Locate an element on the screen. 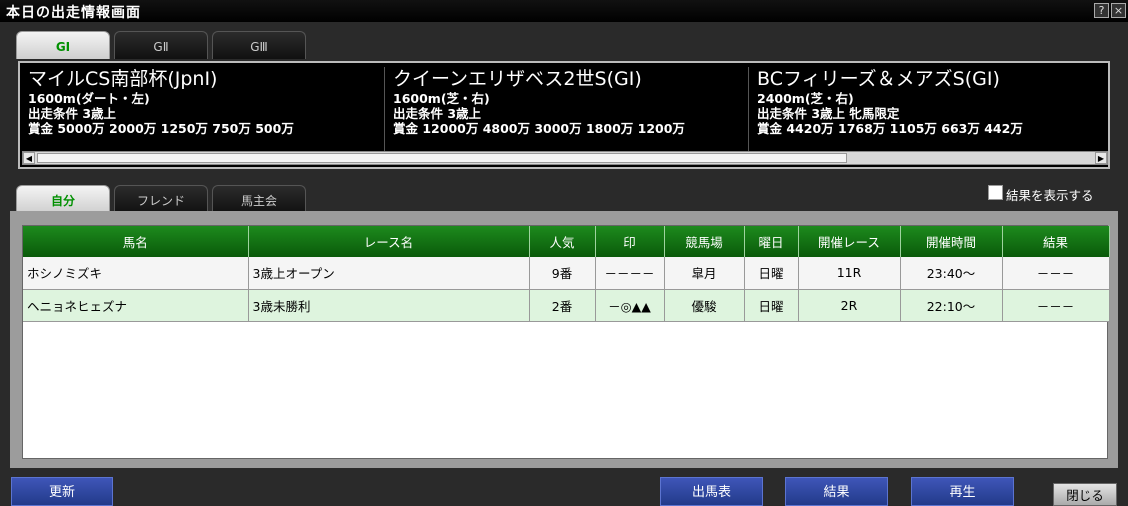 This screenshot has width=1128, height=506. race-name: マイルCS南部杯(JpnⅠ) is located at coordinates (123, 79).